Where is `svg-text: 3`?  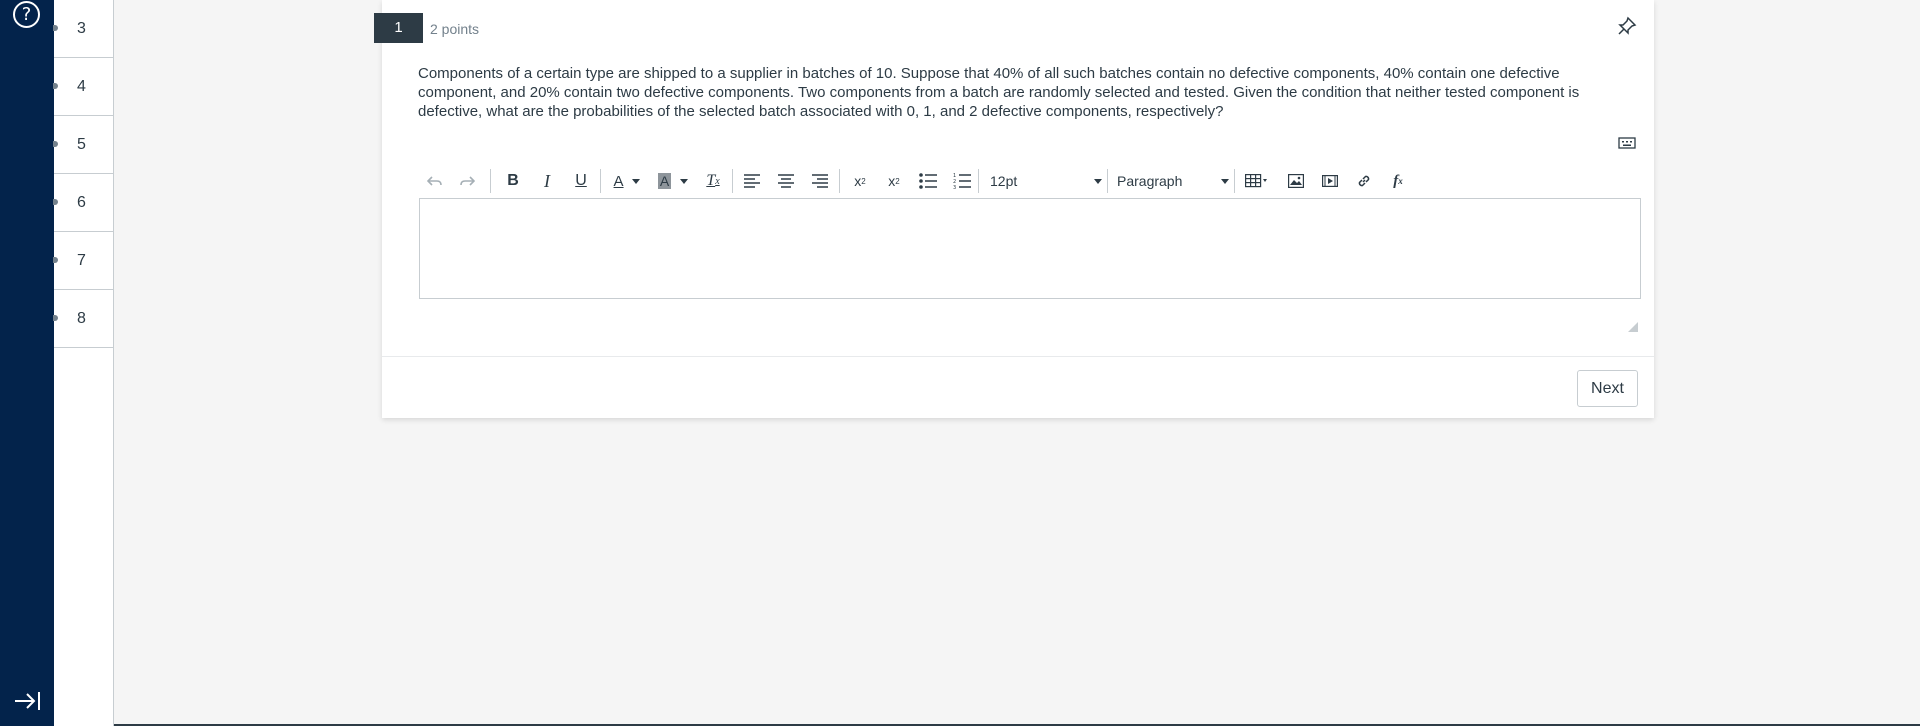 svg-text: 3 is located at coordinates (954, 187).